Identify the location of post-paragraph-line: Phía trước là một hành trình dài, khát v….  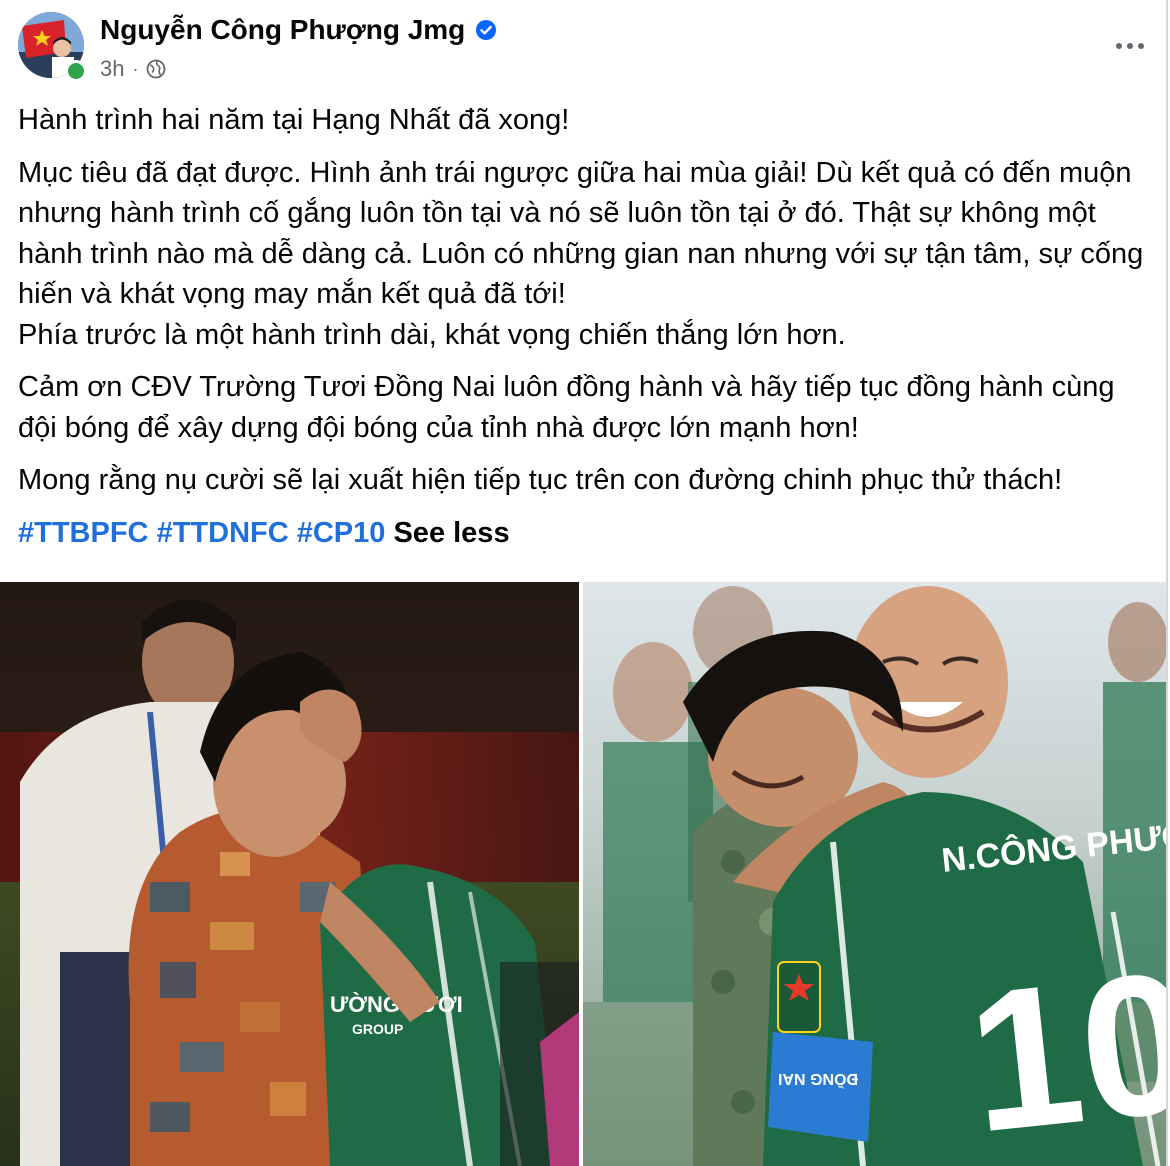
(432, 334).